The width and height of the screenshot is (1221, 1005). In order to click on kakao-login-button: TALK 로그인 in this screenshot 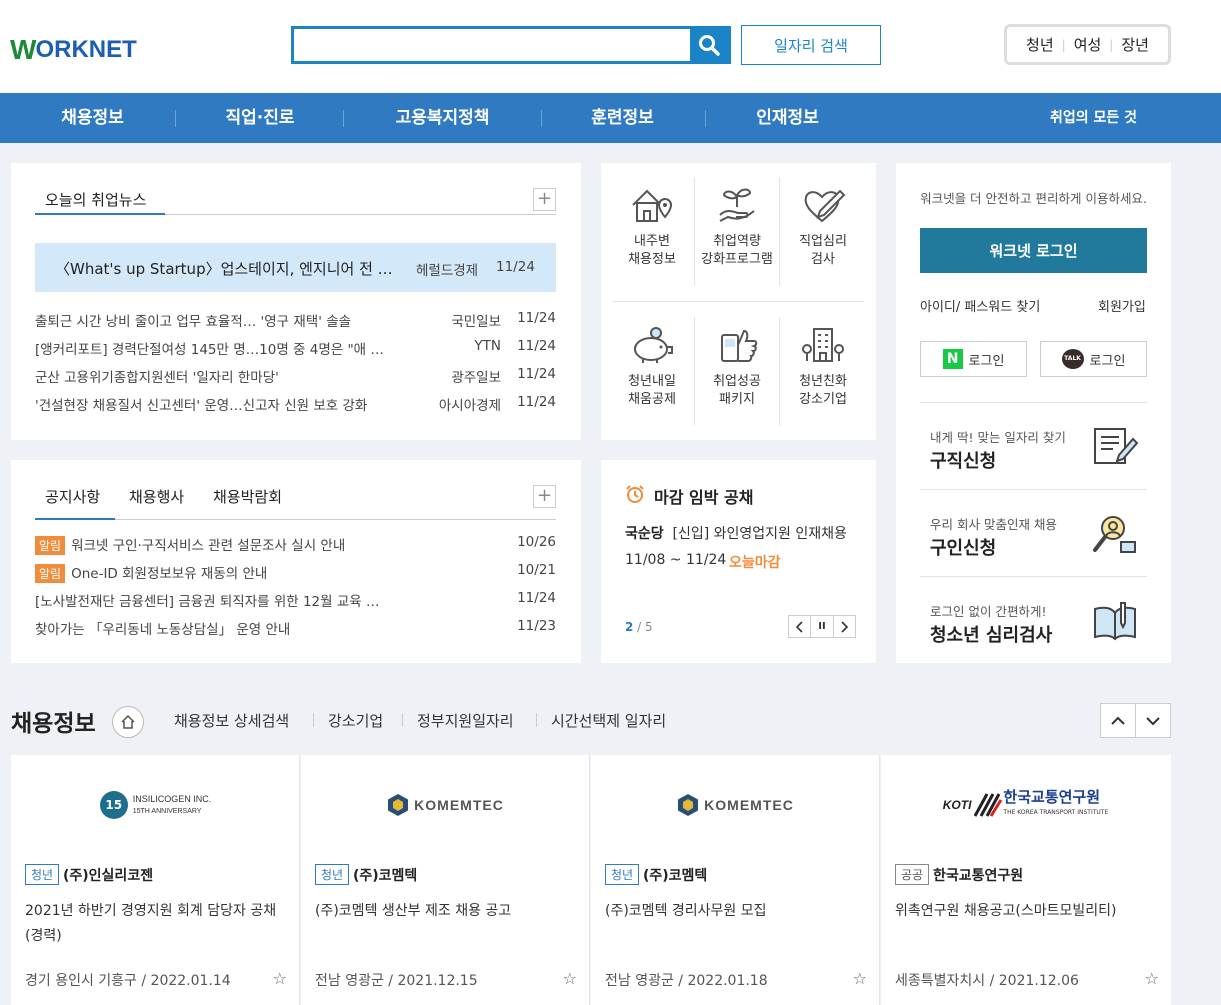, I will do `click(1093, 359)`.